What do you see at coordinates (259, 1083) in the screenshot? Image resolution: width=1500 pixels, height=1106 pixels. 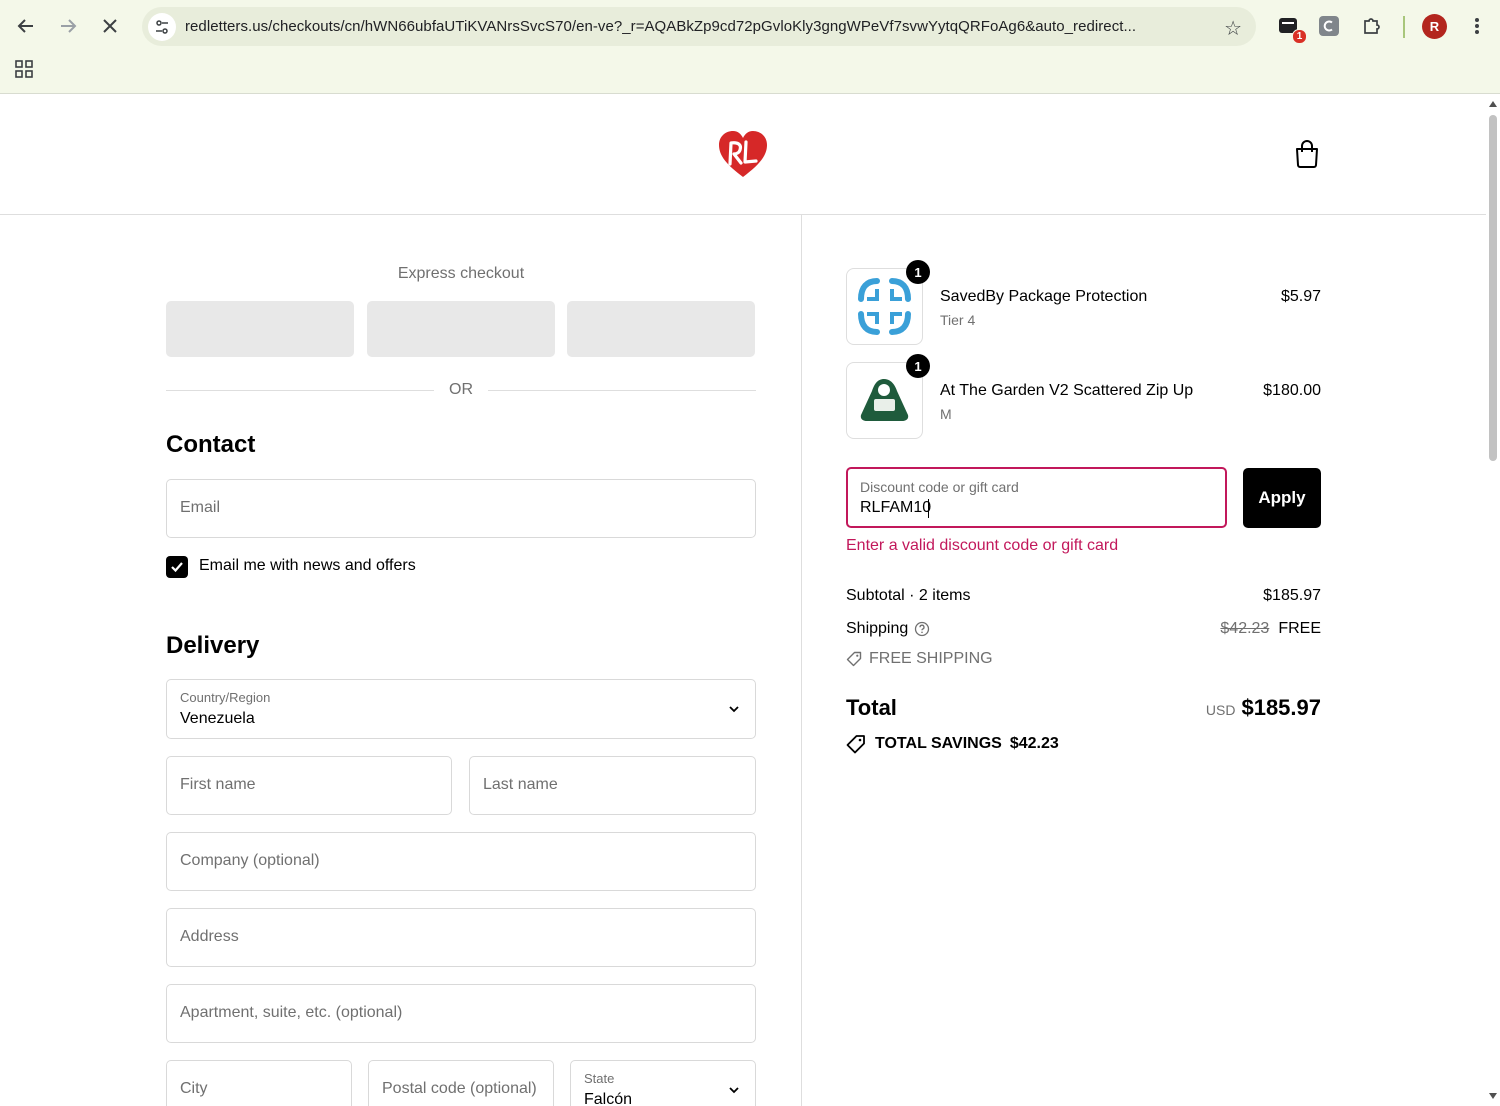 I see `city-field: City` at bounding box center [259, 1083].